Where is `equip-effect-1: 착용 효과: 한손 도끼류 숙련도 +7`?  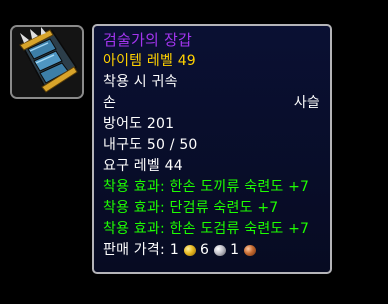 equip-effect-1: 착용 효과: 한손 도끼류 숙련도 +7 is located at coordinates (206, 187).